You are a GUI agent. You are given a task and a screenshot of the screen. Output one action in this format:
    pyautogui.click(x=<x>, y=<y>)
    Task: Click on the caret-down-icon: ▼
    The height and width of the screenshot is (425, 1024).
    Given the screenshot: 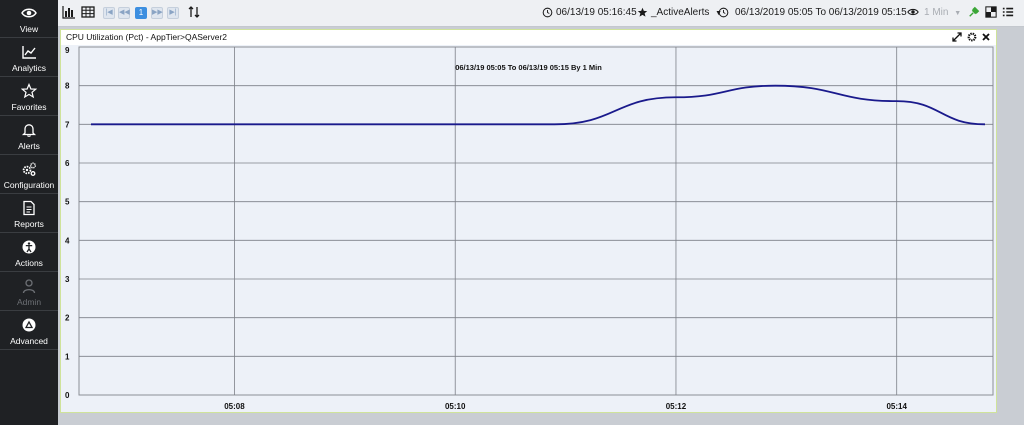 What is the action you would take?
    pyautogui.click(x=958, y=13)
    